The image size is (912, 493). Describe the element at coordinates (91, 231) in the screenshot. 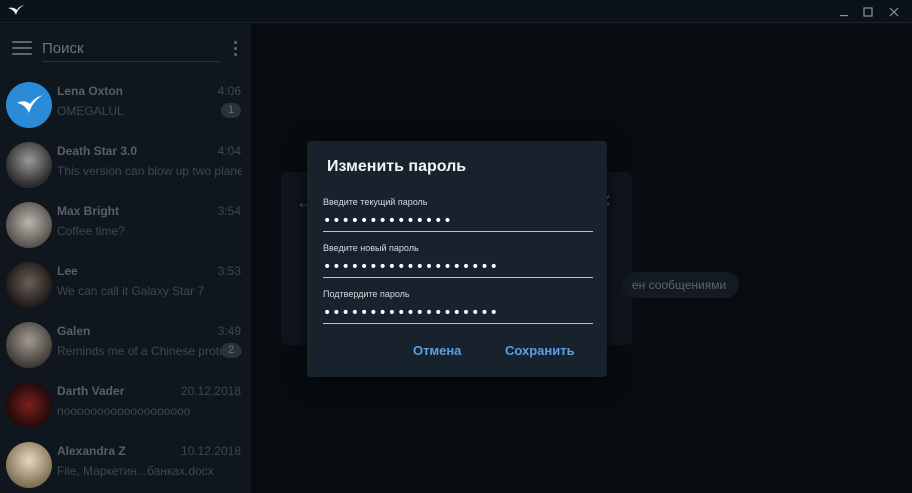

I see `chat-preview: Coffee time?` at that location.